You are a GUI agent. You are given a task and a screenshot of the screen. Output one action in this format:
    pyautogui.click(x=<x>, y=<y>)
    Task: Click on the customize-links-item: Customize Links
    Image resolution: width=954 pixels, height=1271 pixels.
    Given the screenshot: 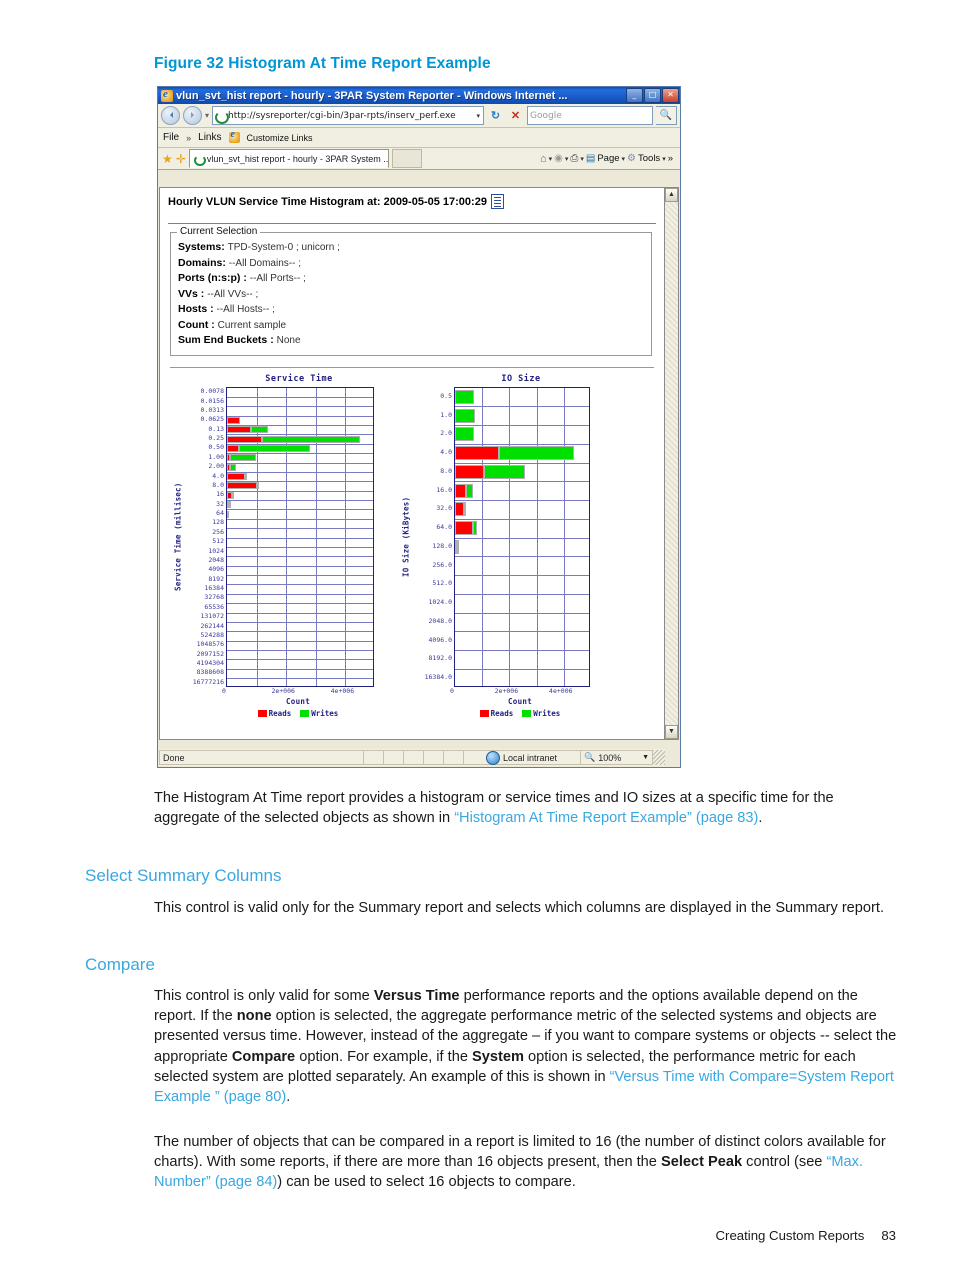 What is the action you would take?
    pyautogui.click(x=280, y=138)
    